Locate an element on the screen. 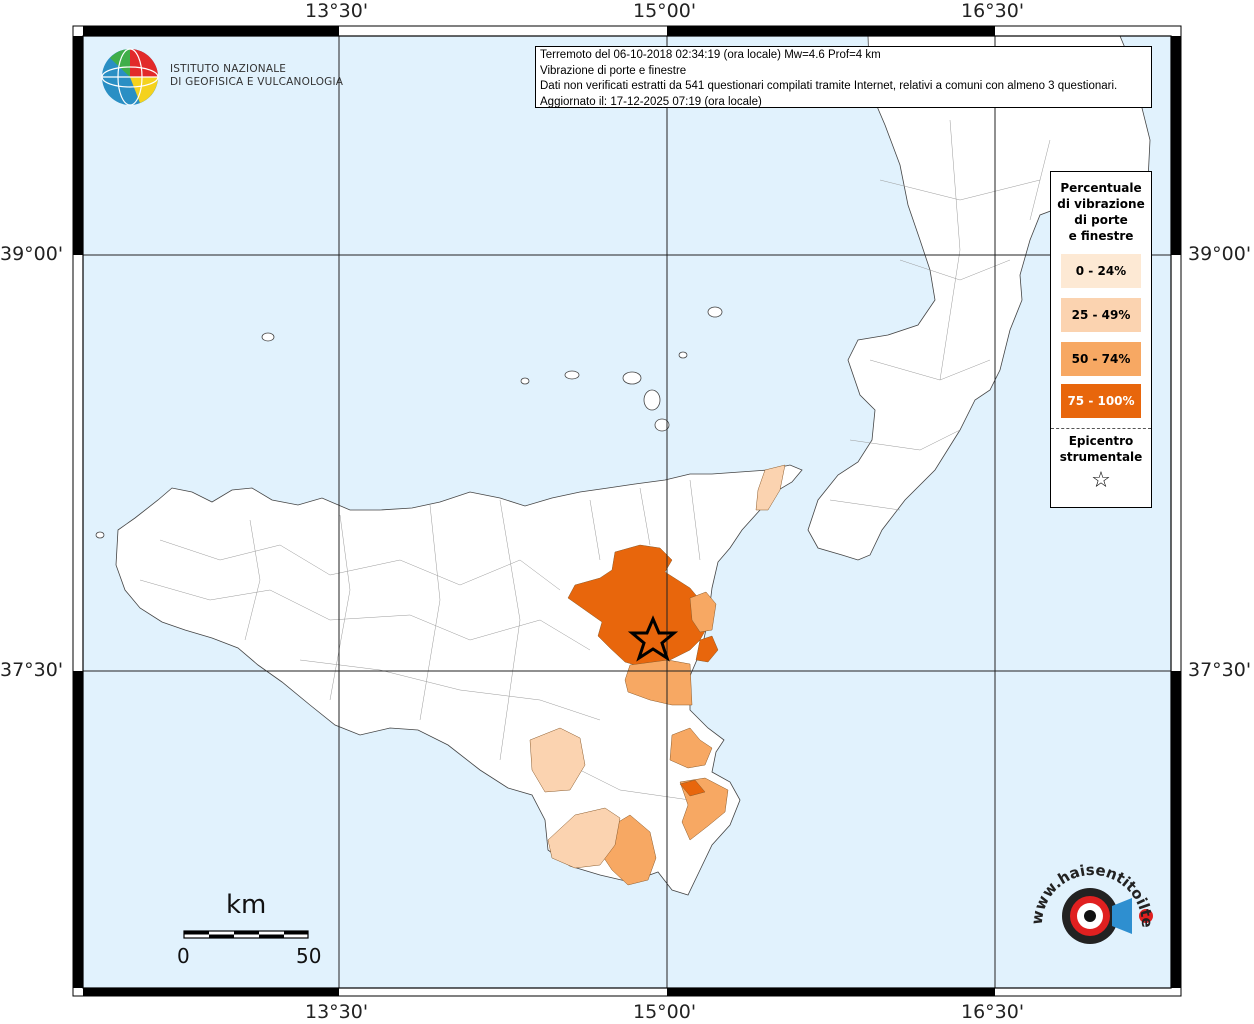 The width and height of the screenshot is (1254, 1024). lon-label-bottom-3: 16°30' is located at coordinates (993, 1012).